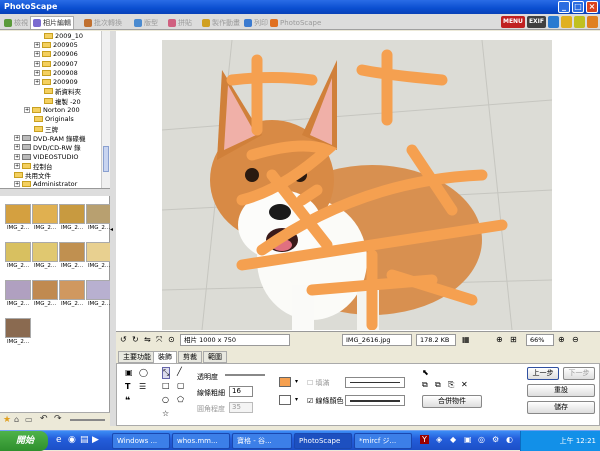  Describe the element at coordinates (296, 381) in the screenshot. I see `color-dropdown-icon: ▾` at that location.